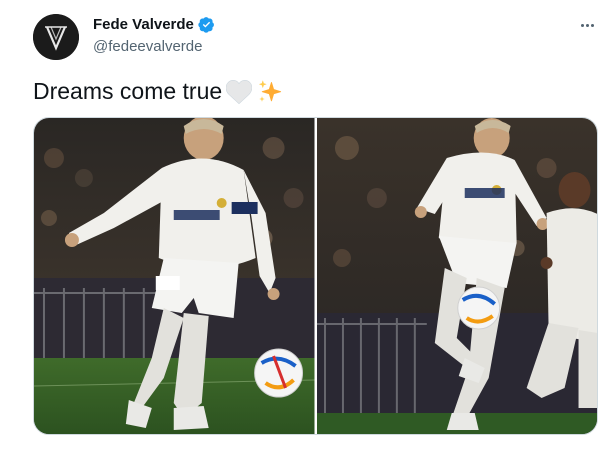 Image resolution: width=614 pixels, height=453 pixels. I want to click on author-handle: @fedeevalverde, so click(147, 46).